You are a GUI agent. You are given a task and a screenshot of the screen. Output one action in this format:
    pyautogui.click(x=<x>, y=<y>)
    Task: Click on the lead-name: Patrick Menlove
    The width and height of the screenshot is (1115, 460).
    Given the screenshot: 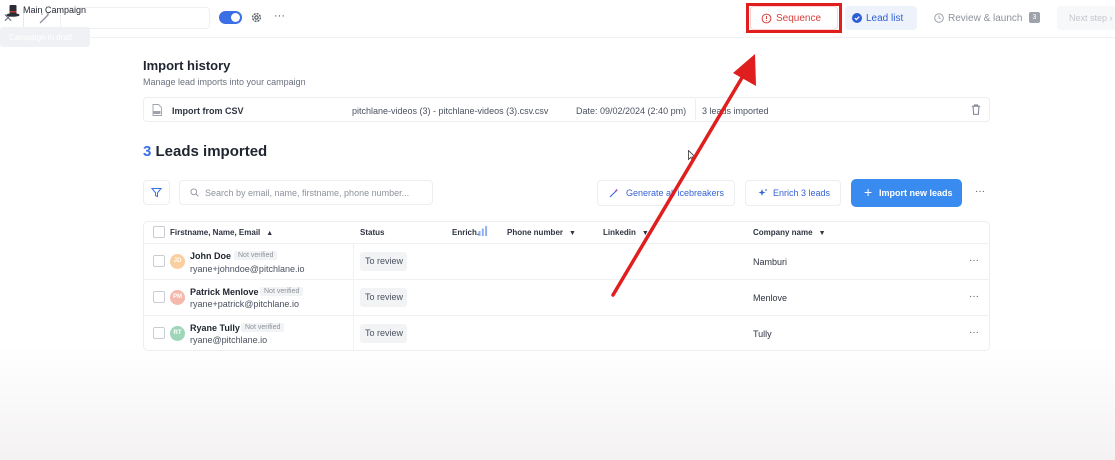 What is the action you would take?
    pyautogui.click(x=224, y=292)
    